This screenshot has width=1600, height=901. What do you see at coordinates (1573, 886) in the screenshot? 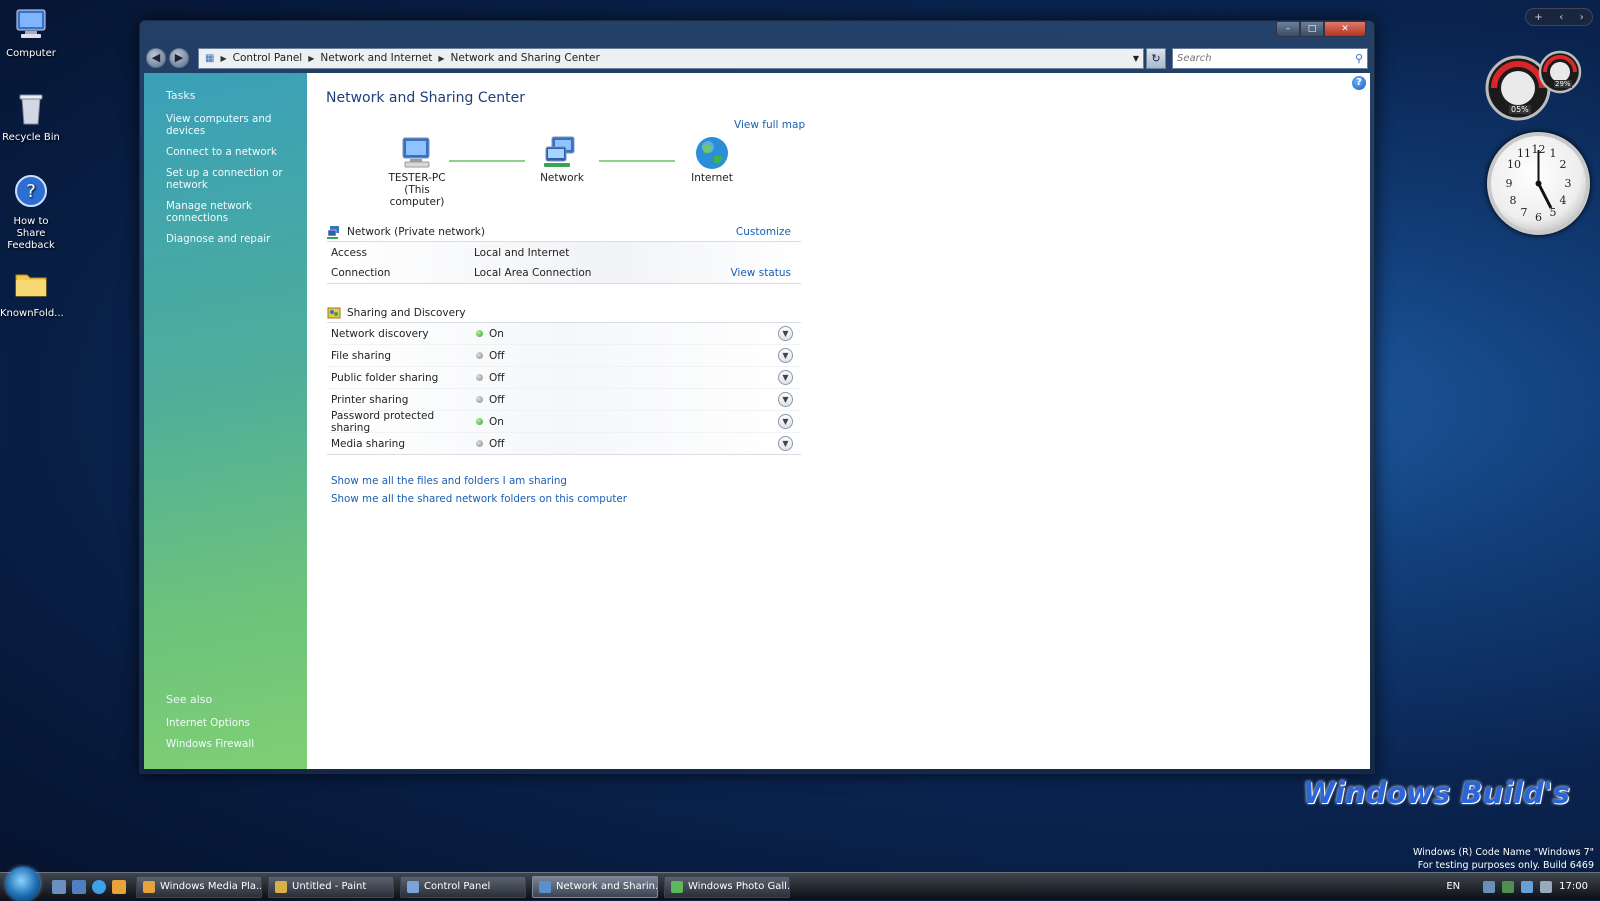
I see `clock-time: 17:00` at bounding box center [1573, 886].